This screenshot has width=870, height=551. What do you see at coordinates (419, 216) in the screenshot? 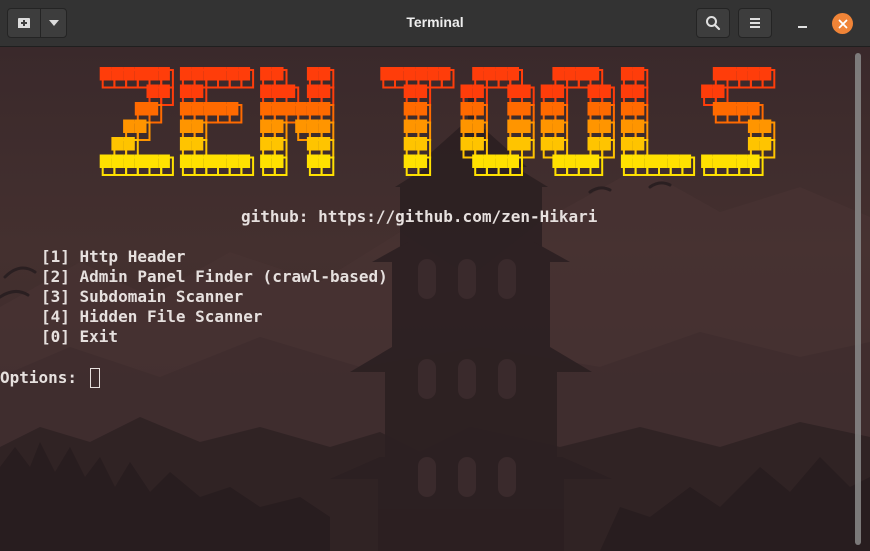
I see `github-link-text: github: https://github.com/zen-Hikari` at bounding box center [419, 216].